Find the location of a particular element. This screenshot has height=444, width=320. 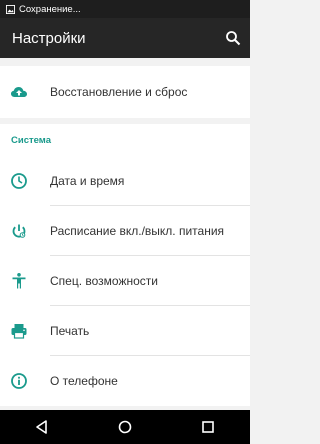

settings-item-label: Спец. возможности is located at coordinates (104, 281).